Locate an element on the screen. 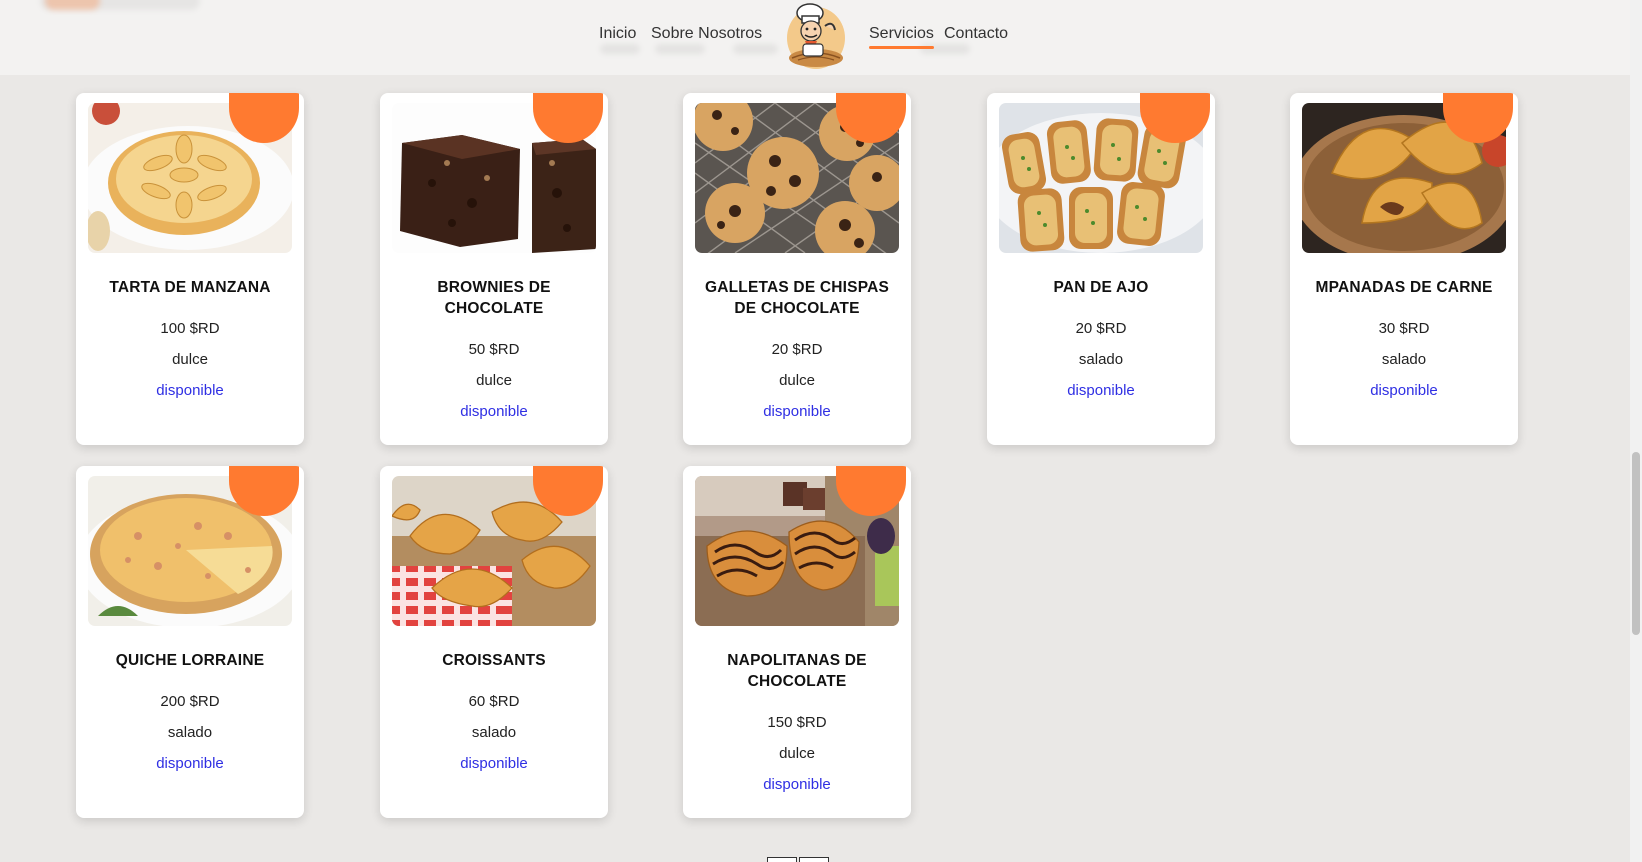  product-name: QUICHE LORRAINE is located at coordinates (190, 660).